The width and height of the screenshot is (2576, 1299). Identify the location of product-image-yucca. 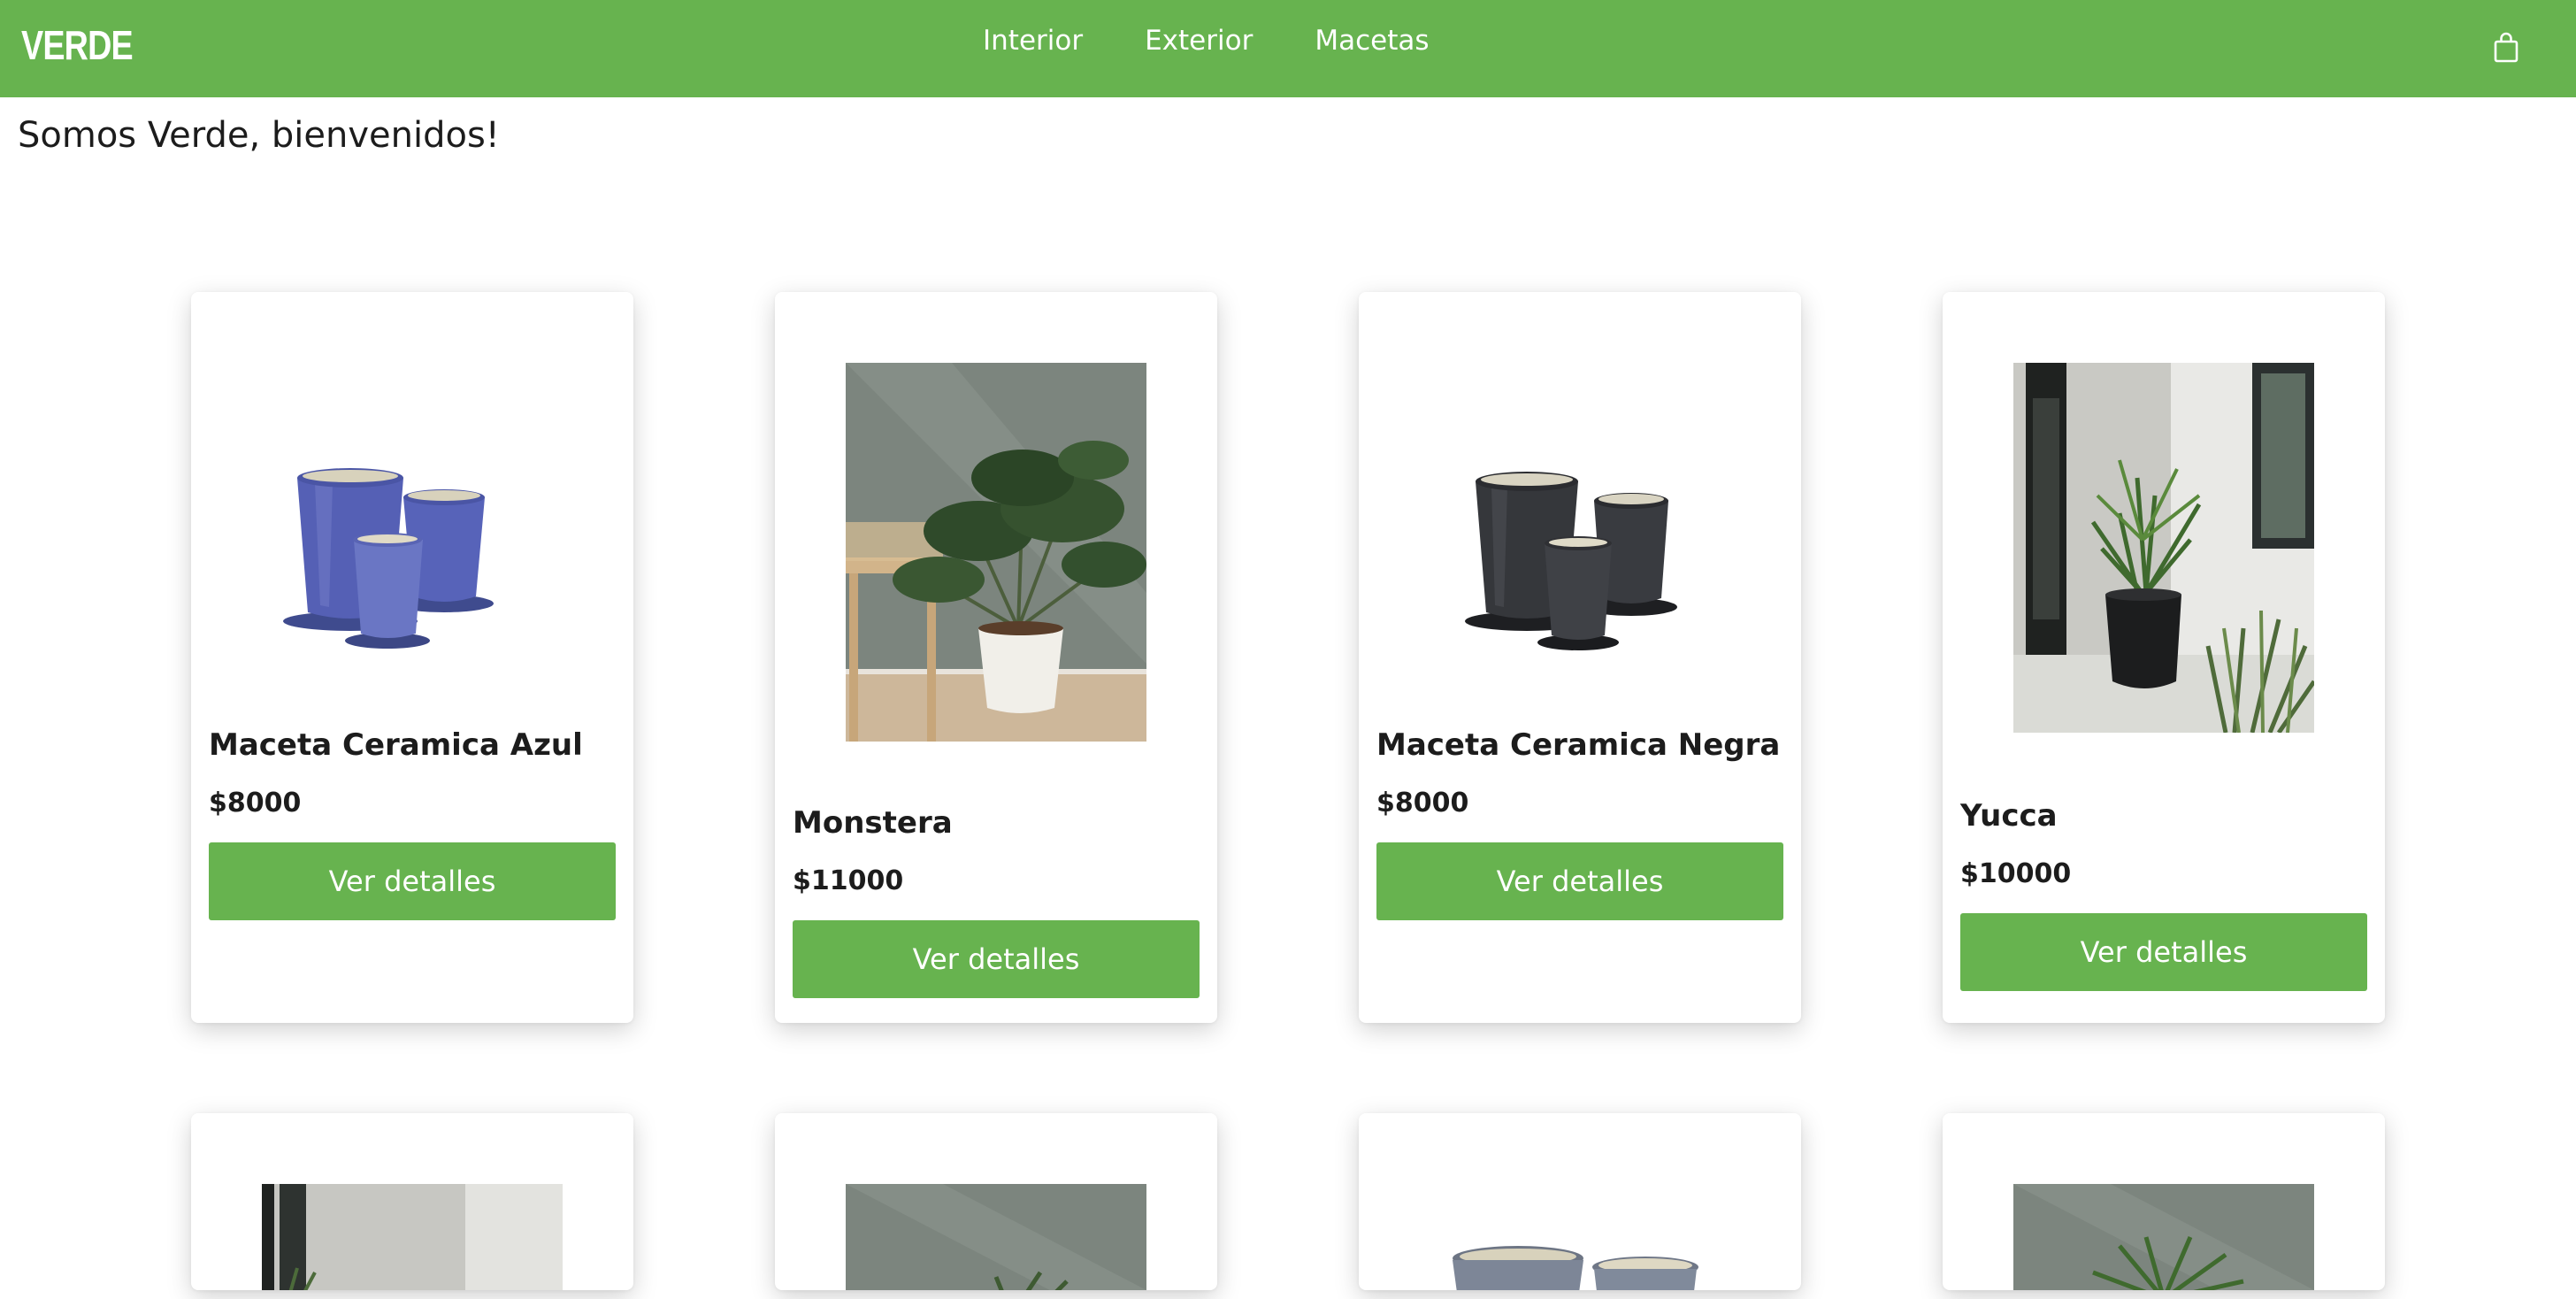
(2163, 548).